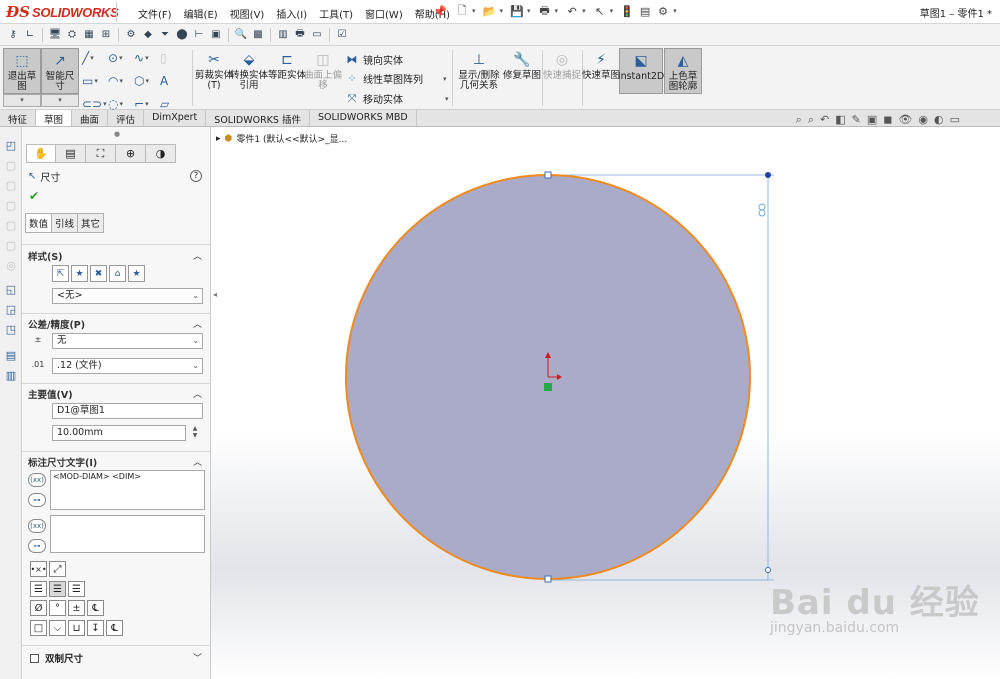 The width and height of the screenshot is (1000, 679). What do you see at coordinates (127, 534) in the screenshot?
I see `dimension-text-bottom` at bounding box center [127, 534].